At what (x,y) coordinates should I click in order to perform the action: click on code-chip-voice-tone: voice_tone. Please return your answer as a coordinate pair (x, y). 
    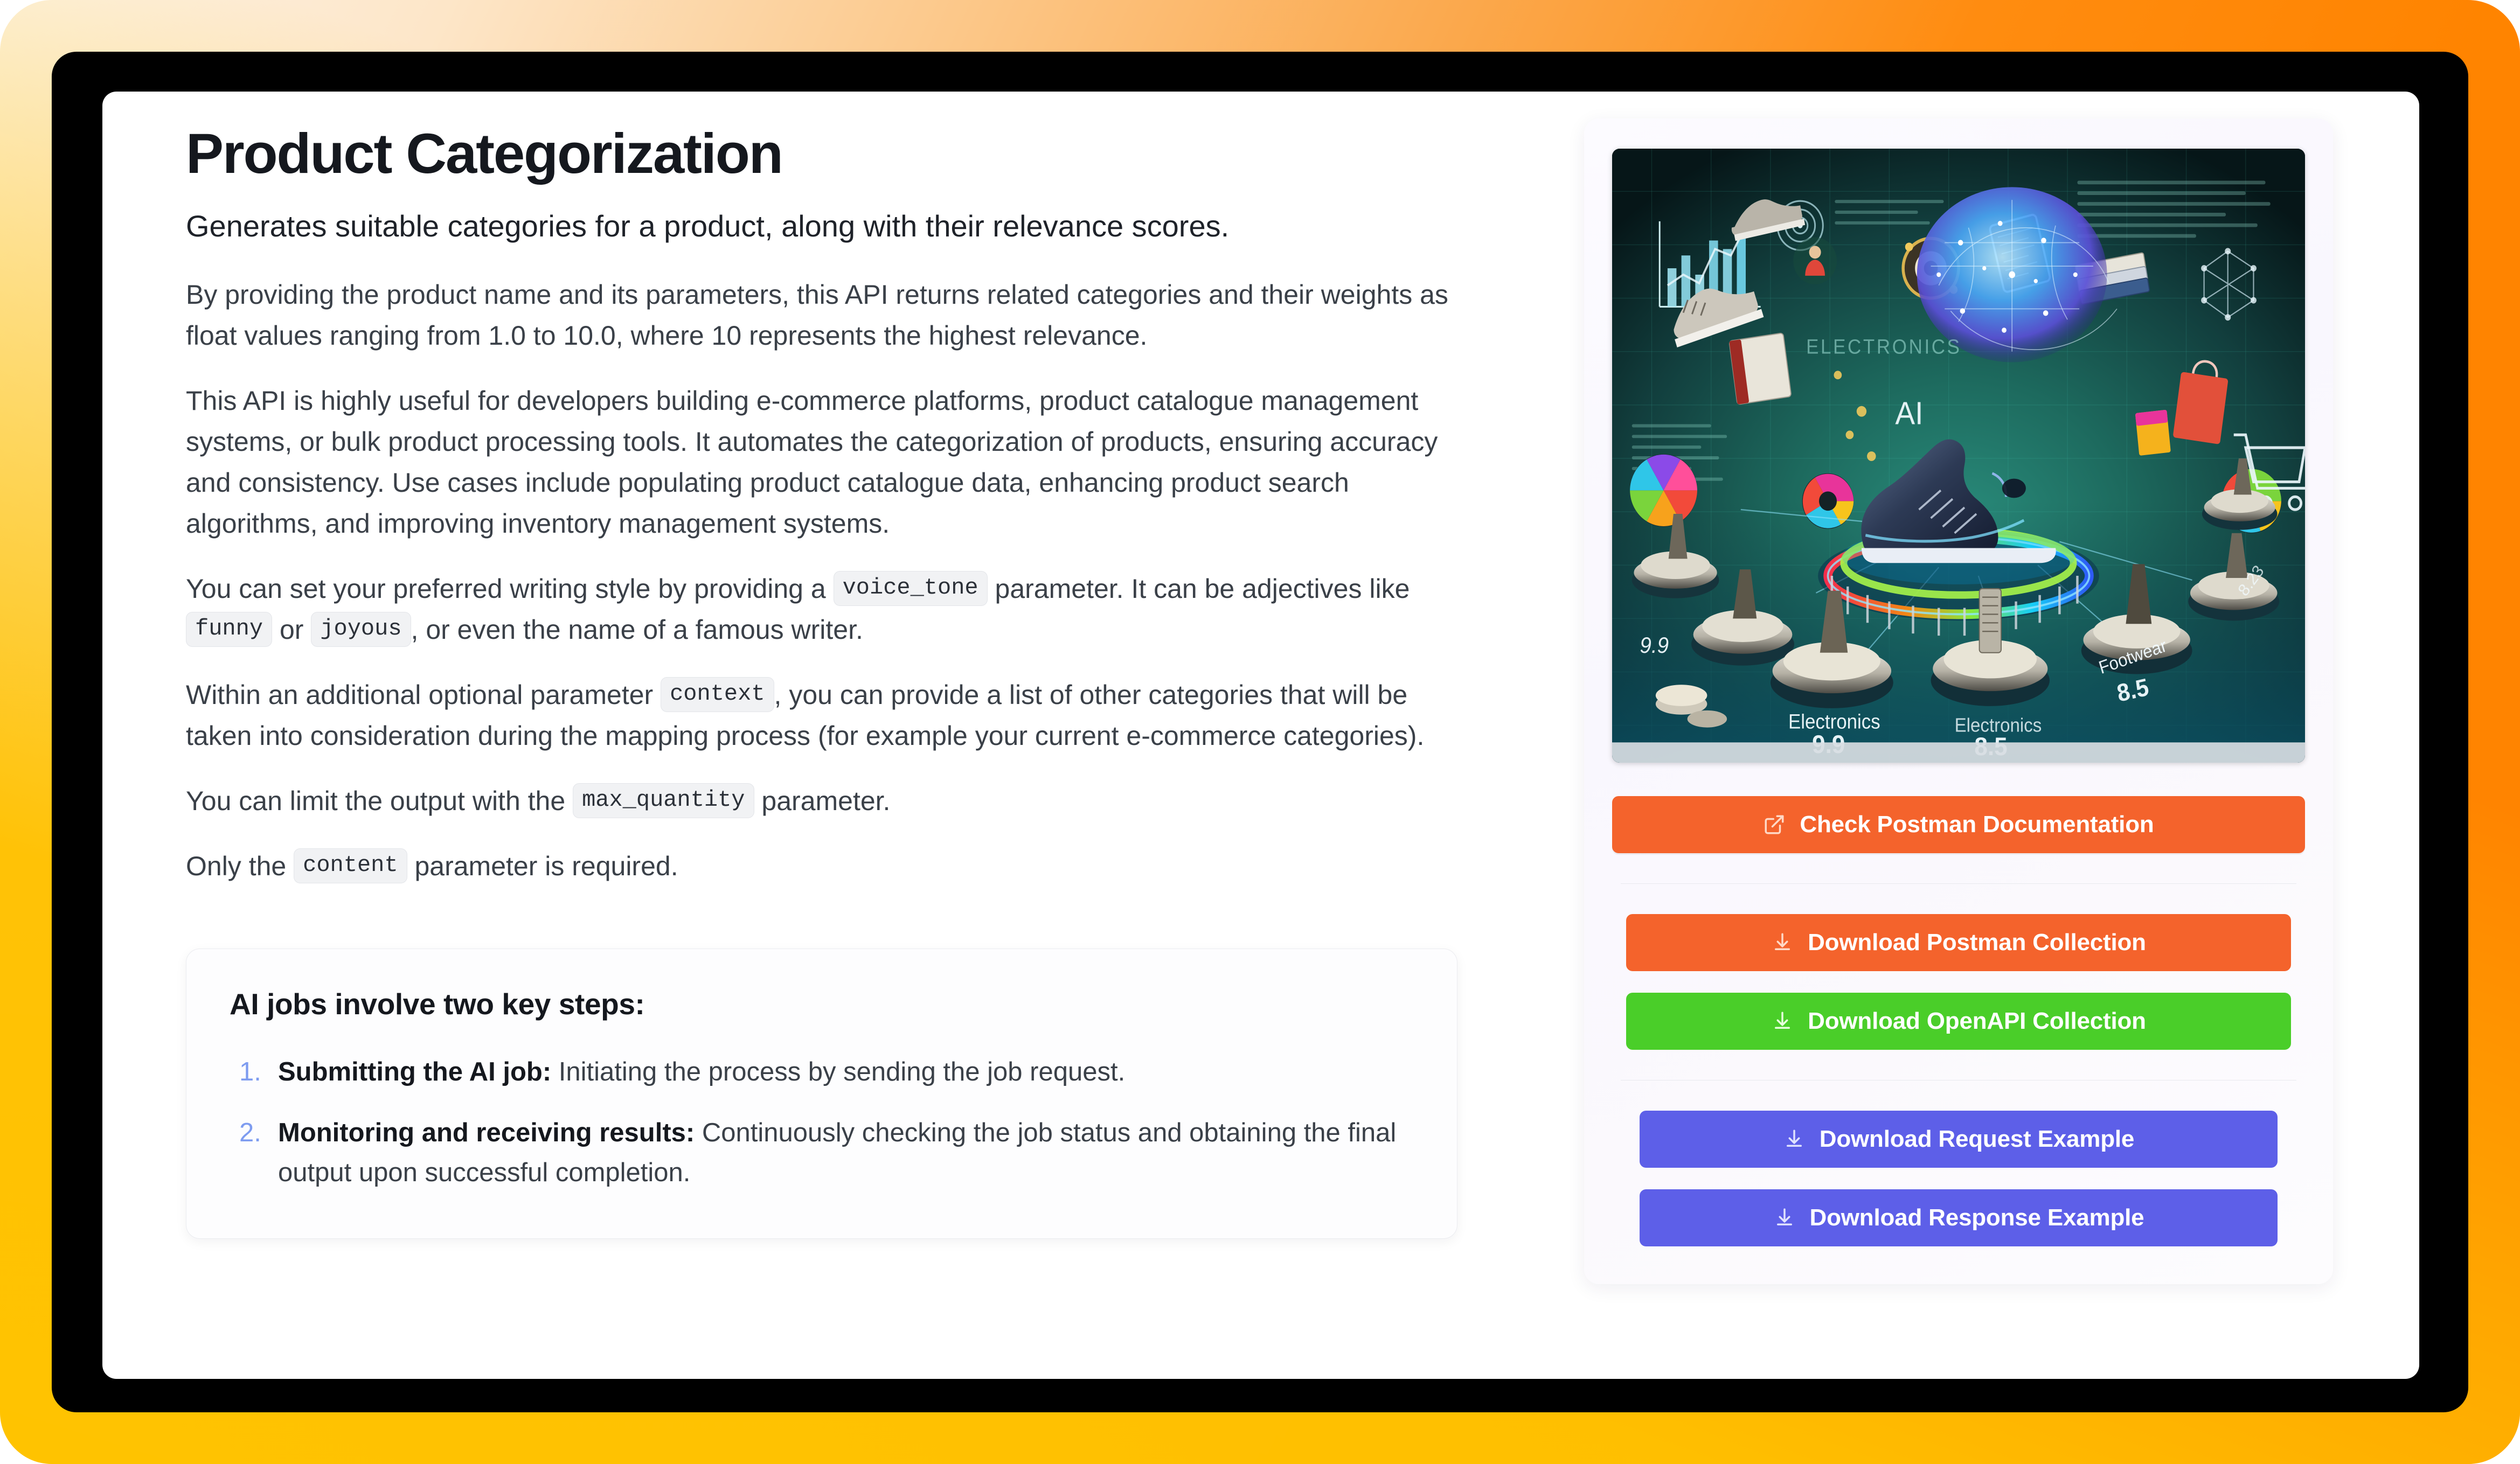
    Looking at the image, I should click on (910, 588).